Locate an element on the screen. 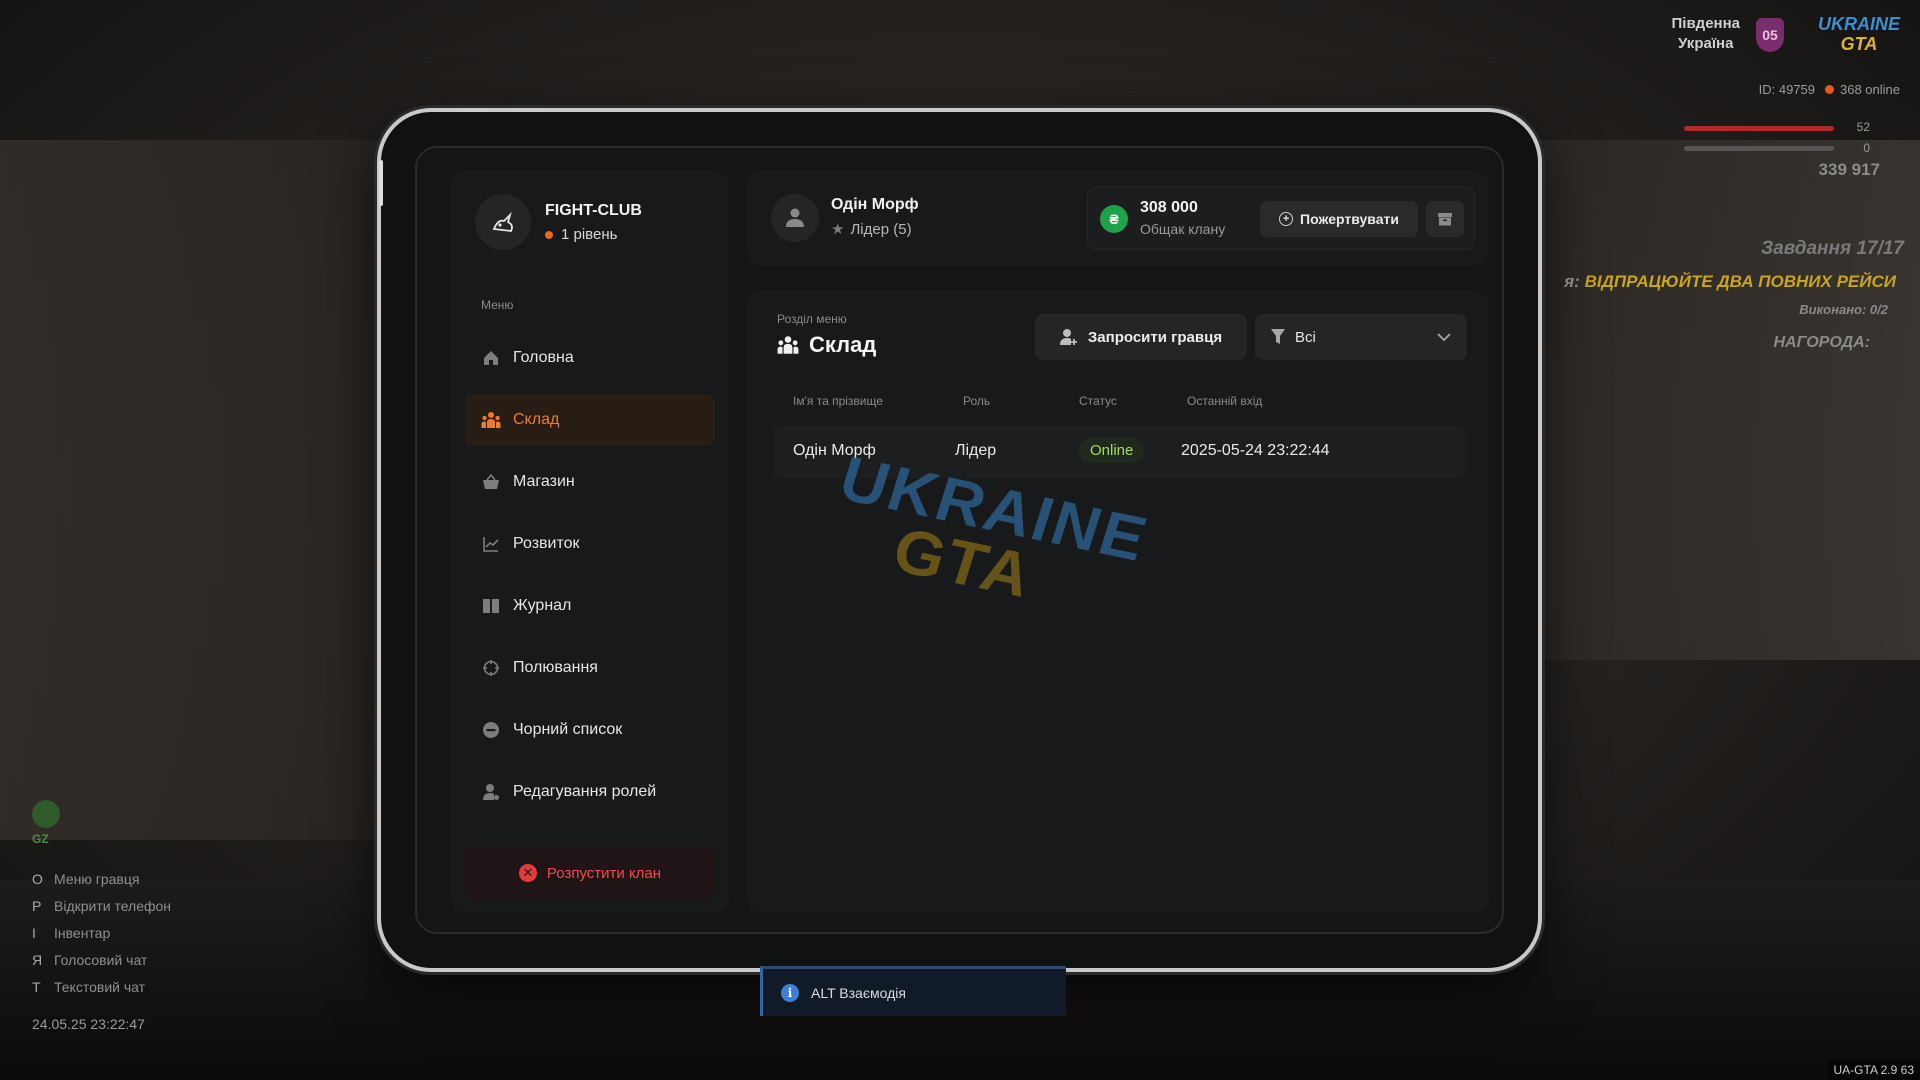  server-badge: 05 is located at coordinates (1770, 35).